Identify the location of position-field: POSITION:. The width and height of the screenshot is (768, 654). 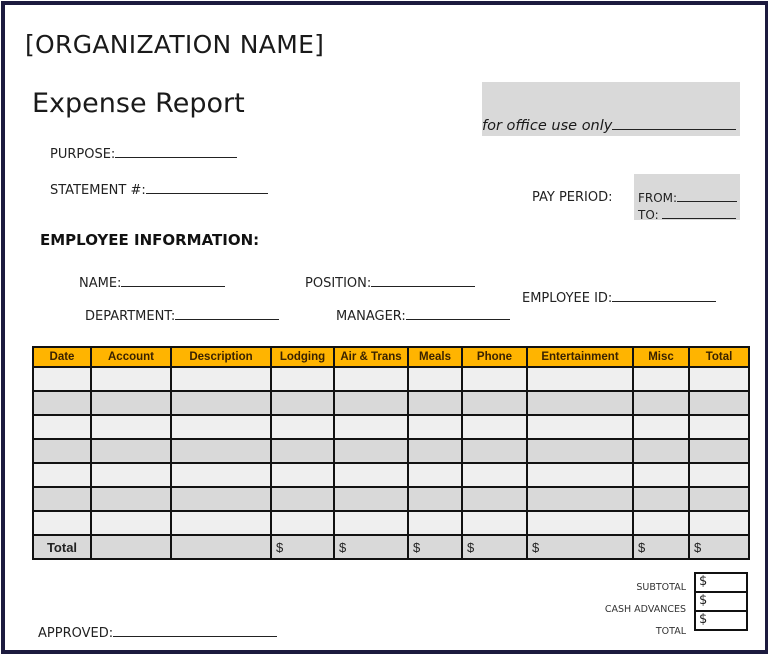
(390, 282).